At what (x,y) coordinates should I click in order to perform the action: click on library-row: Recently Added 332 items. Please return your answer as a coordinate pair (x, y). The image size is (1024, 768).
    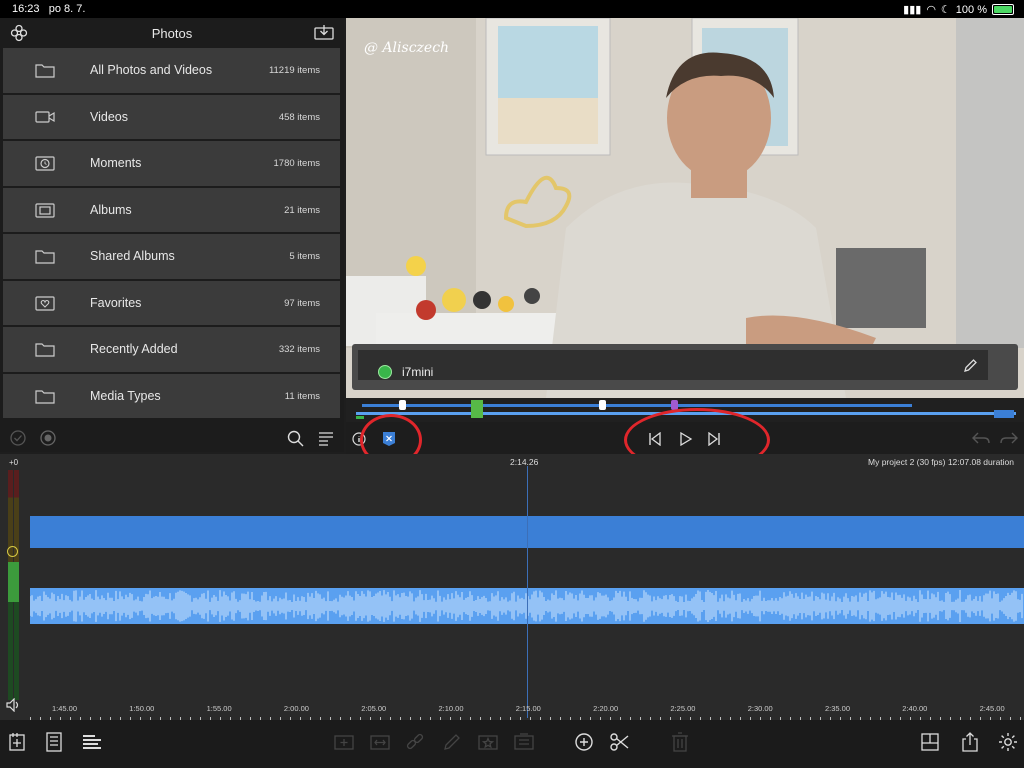
    Looking at the image, I should click on (171, 349).